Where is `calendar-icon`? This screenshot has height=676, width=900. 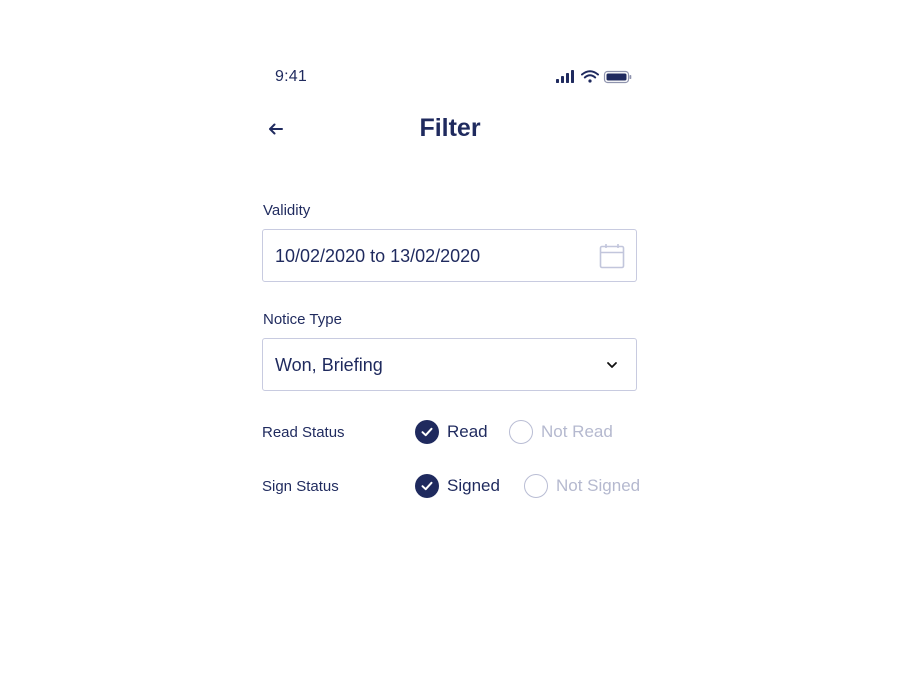 calendar-icon is located at coordinates (612, 256).